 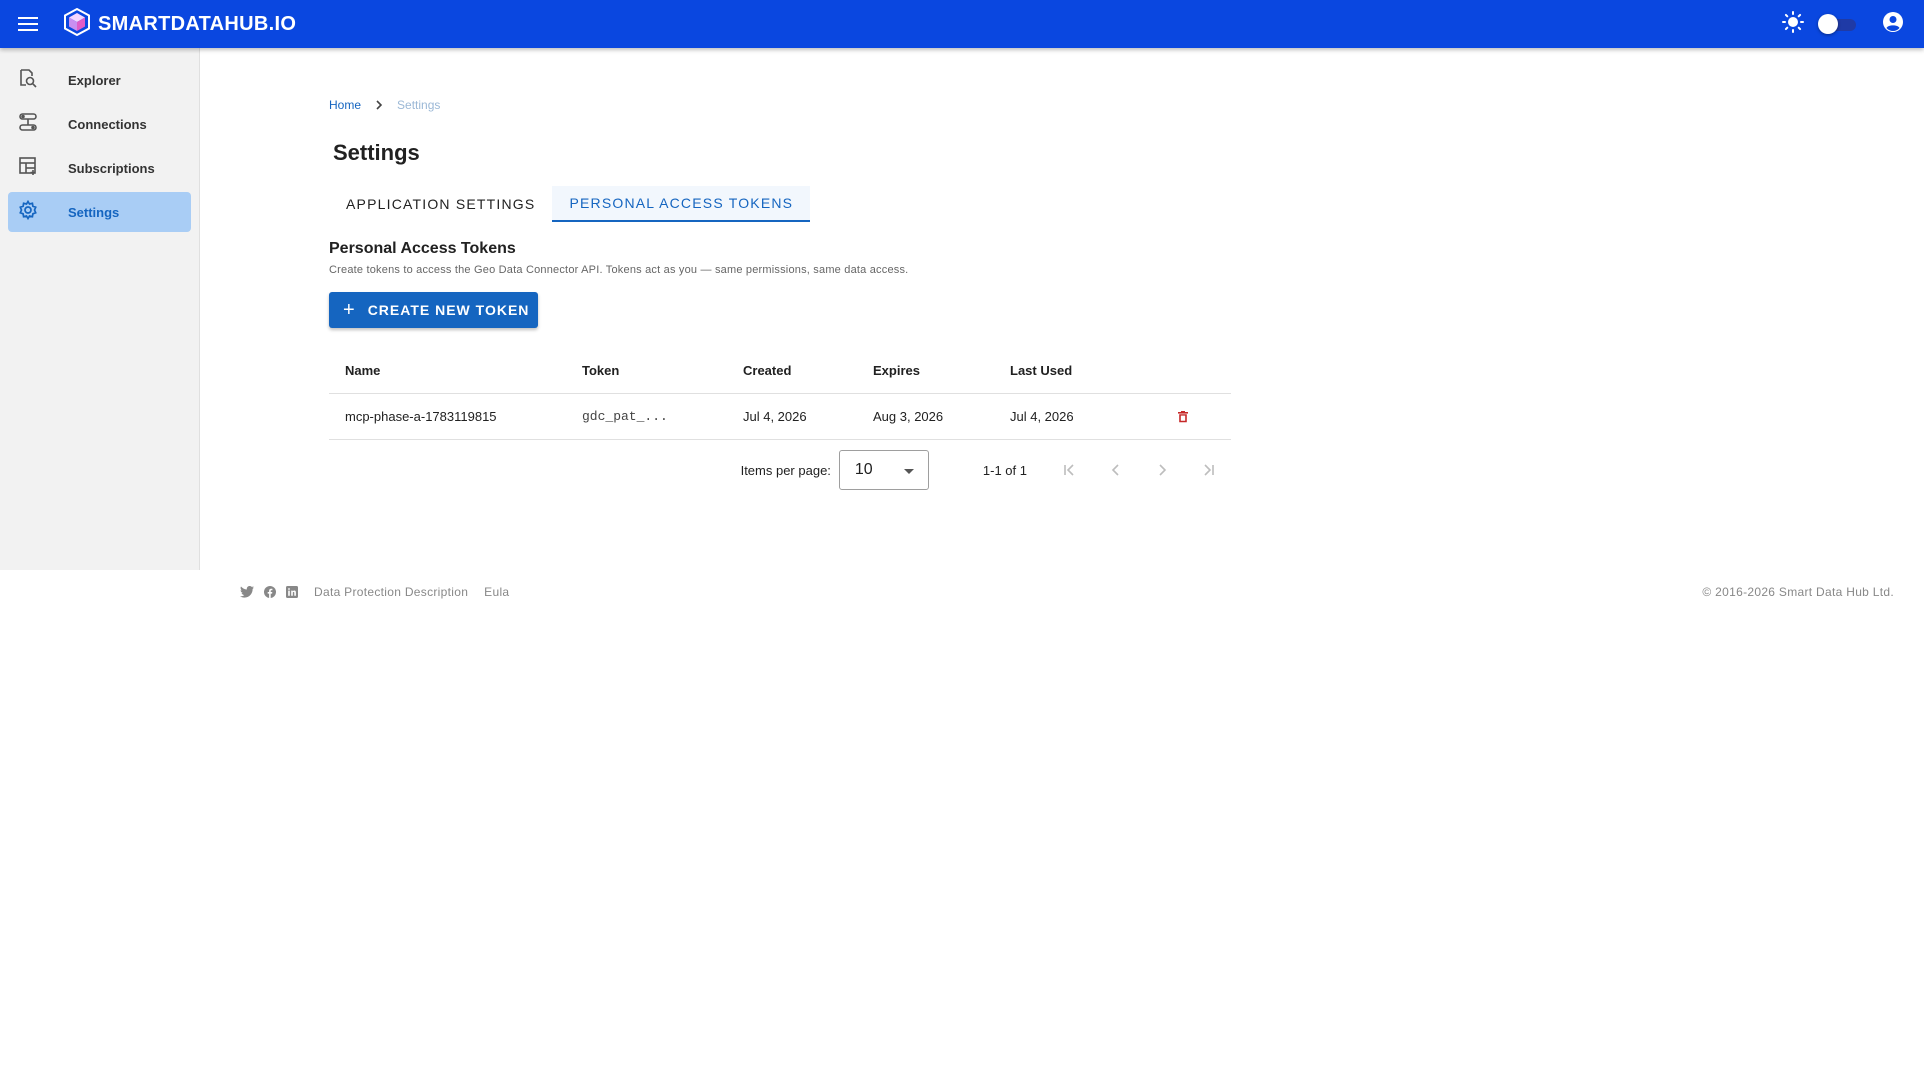 What do you see at coordinates (107, 124) in the screenshot?
I see `sidebar-item-label: Connections` at bounding box center [107, 124].